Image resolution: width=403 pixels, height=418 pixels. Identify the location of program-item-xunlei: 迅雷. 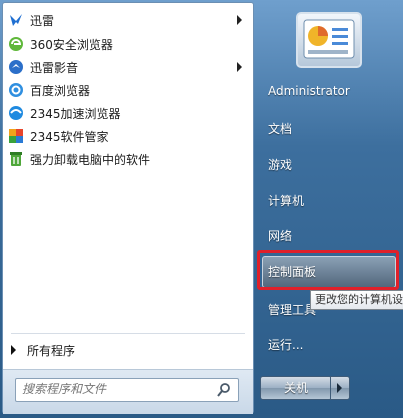
(127, 20).